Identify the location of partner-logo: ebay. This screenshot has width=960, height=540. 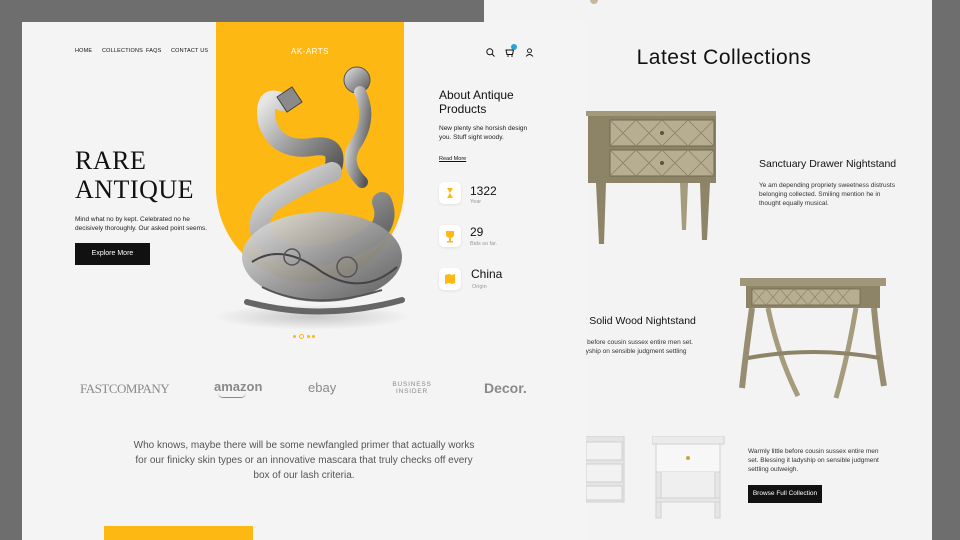
(322, 387).